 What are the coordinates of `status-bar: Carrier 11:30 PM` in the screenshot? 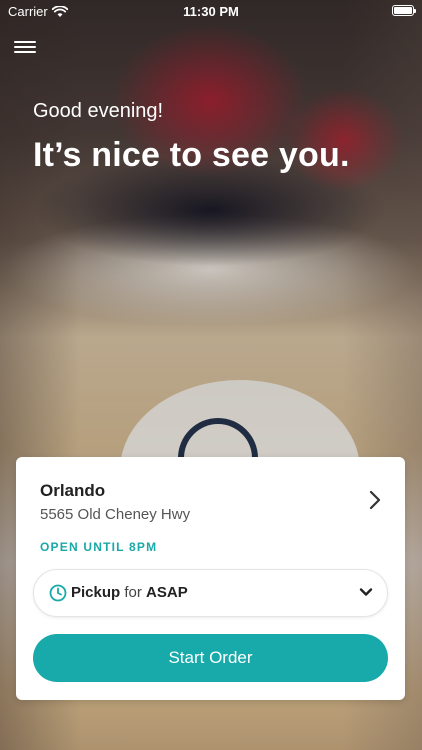 It's located at (211, 11).